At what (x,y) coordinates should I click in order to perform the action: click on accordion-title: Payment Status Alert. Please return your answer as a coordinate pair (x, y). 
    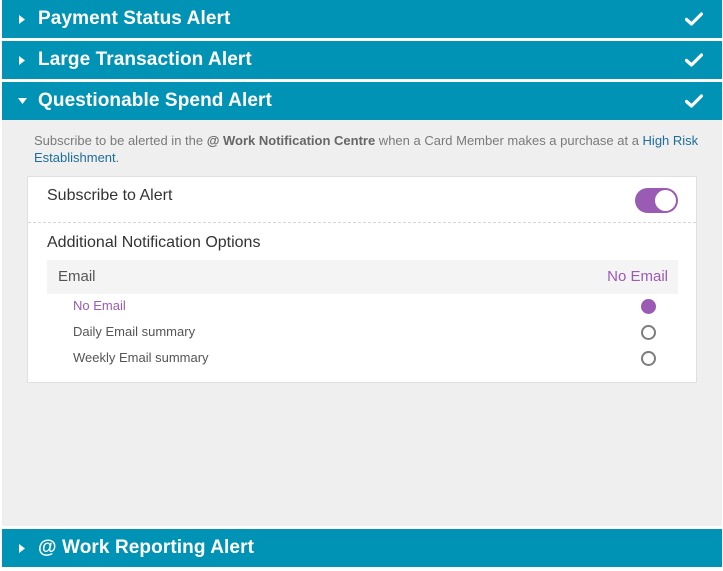
    Looking at the image, I should click on (134, 18).